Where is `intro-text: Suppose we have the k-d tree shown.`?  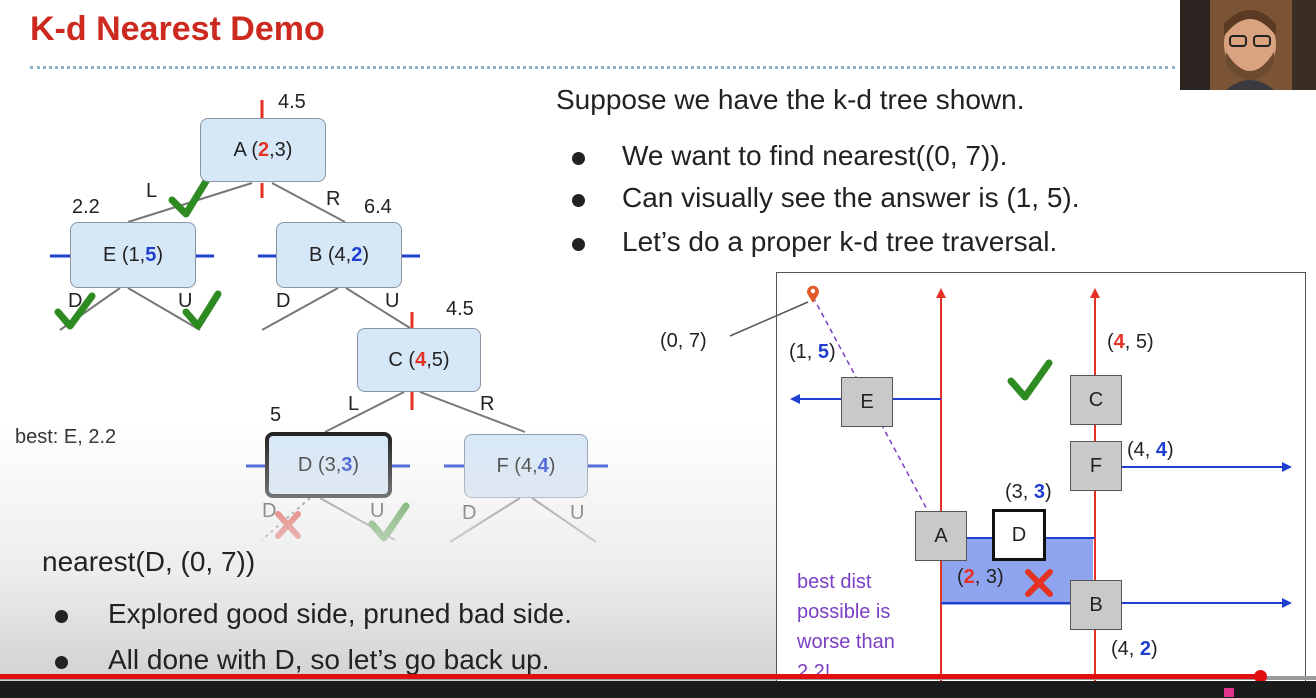
intro-text: Suppose we have the k-d tree shown. is located at coordinates (790, 99).